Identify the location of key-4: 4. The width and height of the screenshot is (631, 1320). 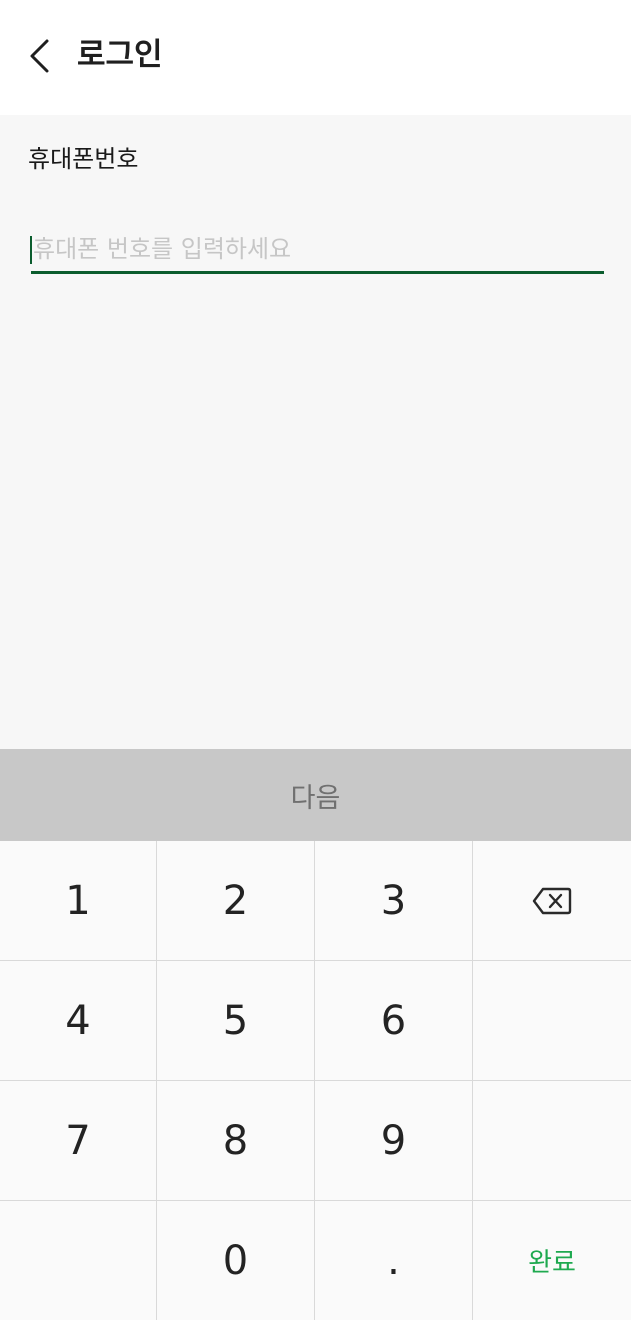
(78, 1021).